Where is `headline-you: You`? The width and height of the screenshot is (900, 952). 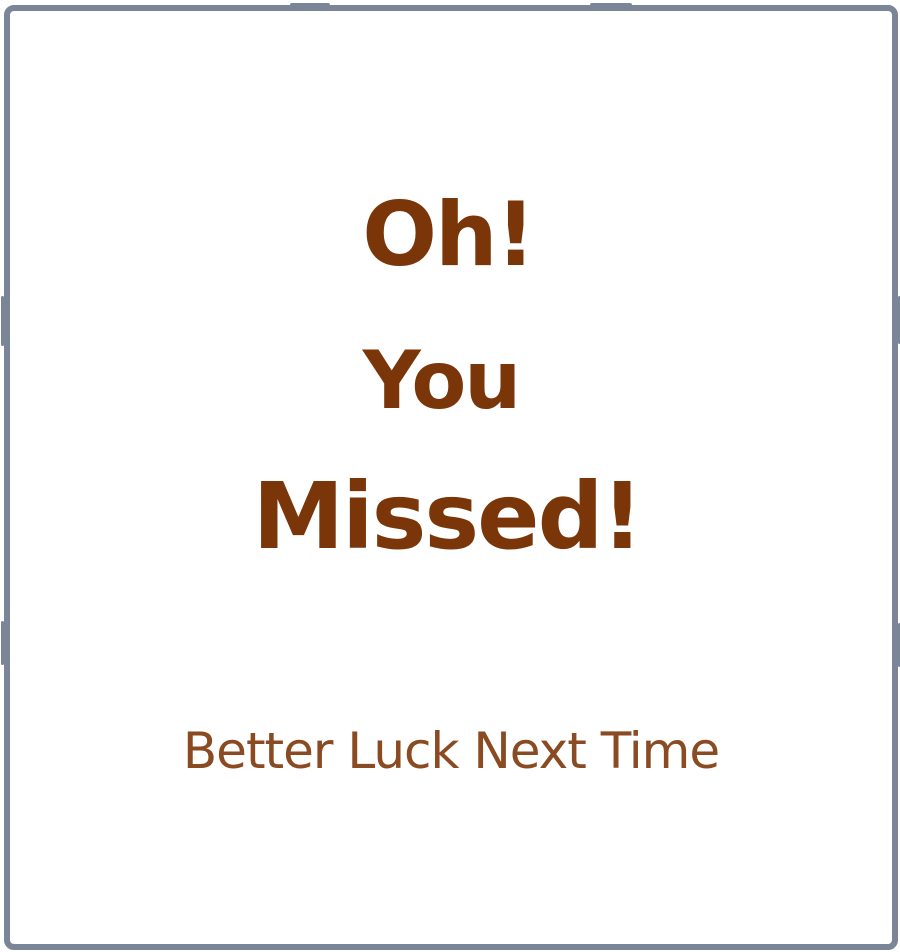 headline-you: You is located at coordinates (442, 380).